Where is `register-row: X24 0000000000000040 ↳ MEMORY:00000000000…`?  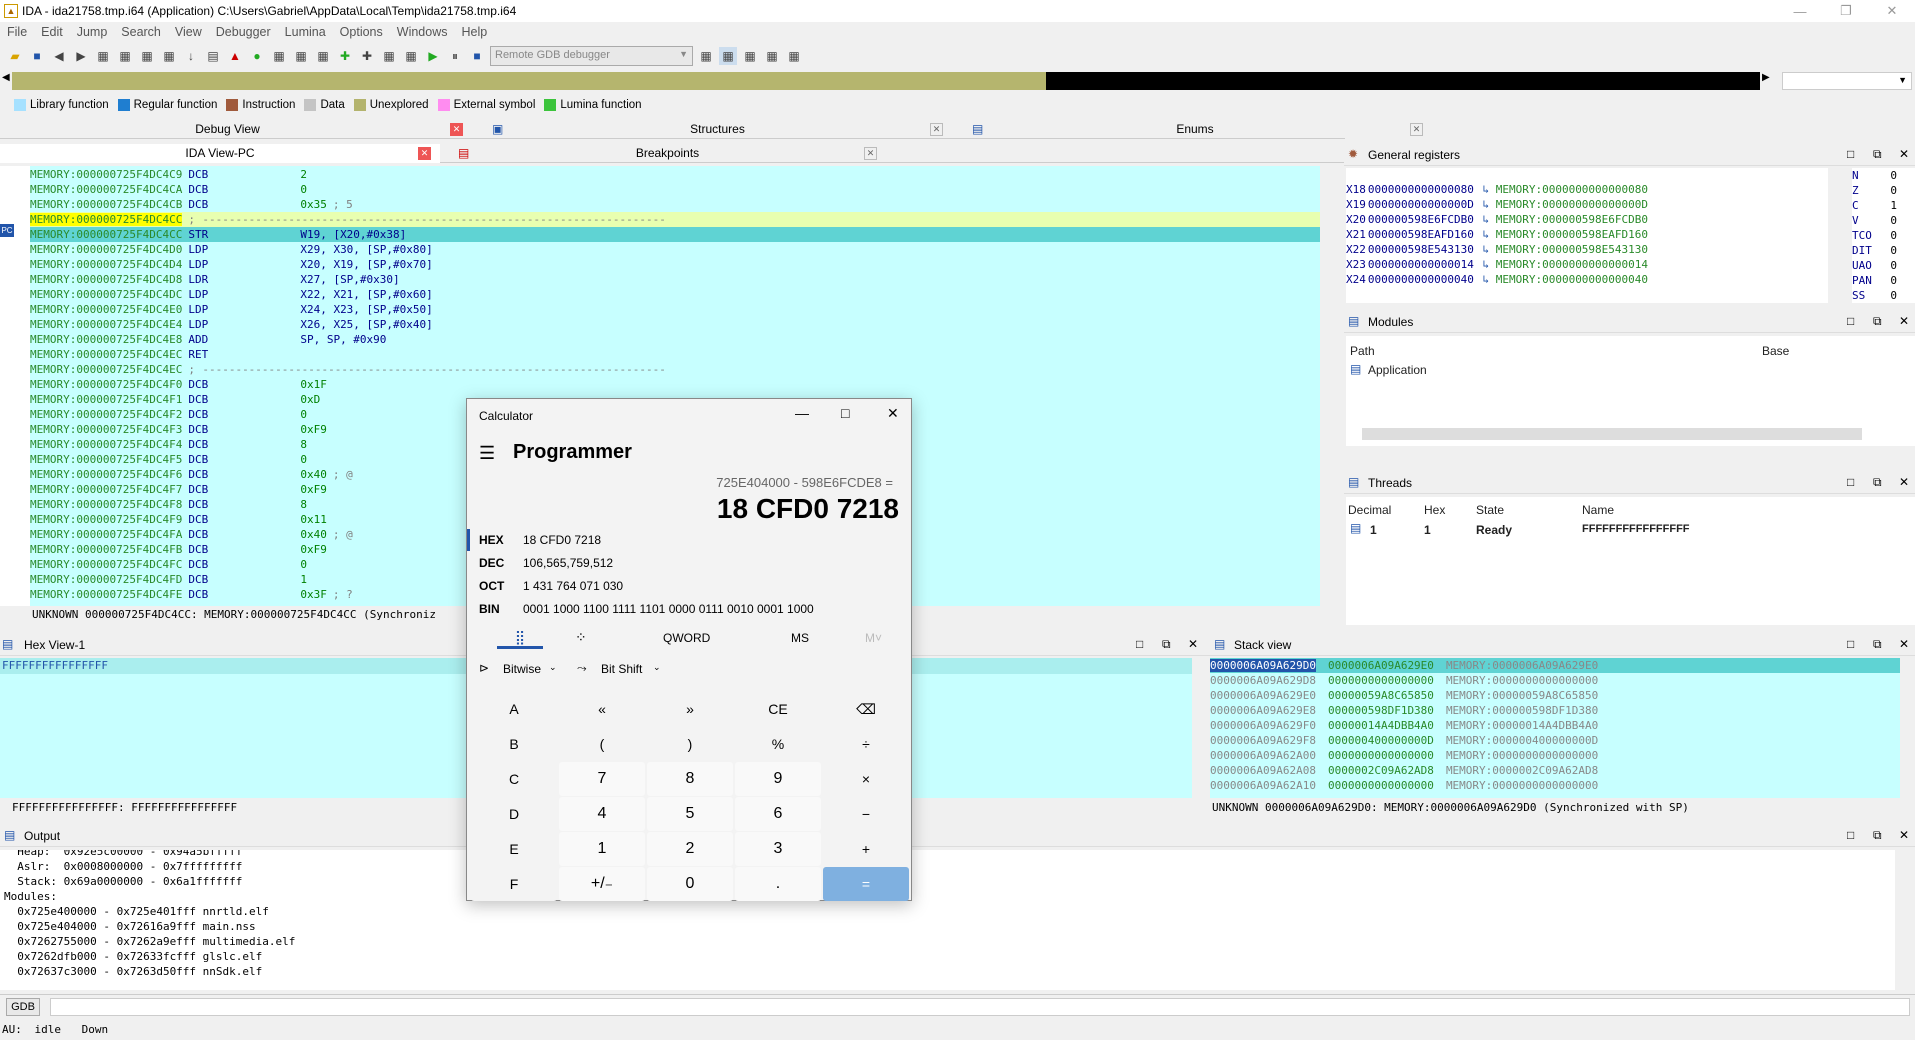
register-row: X24 0000000000000040 ↳ MEMORY:00000000000… is located at coordinates (1587, 279).